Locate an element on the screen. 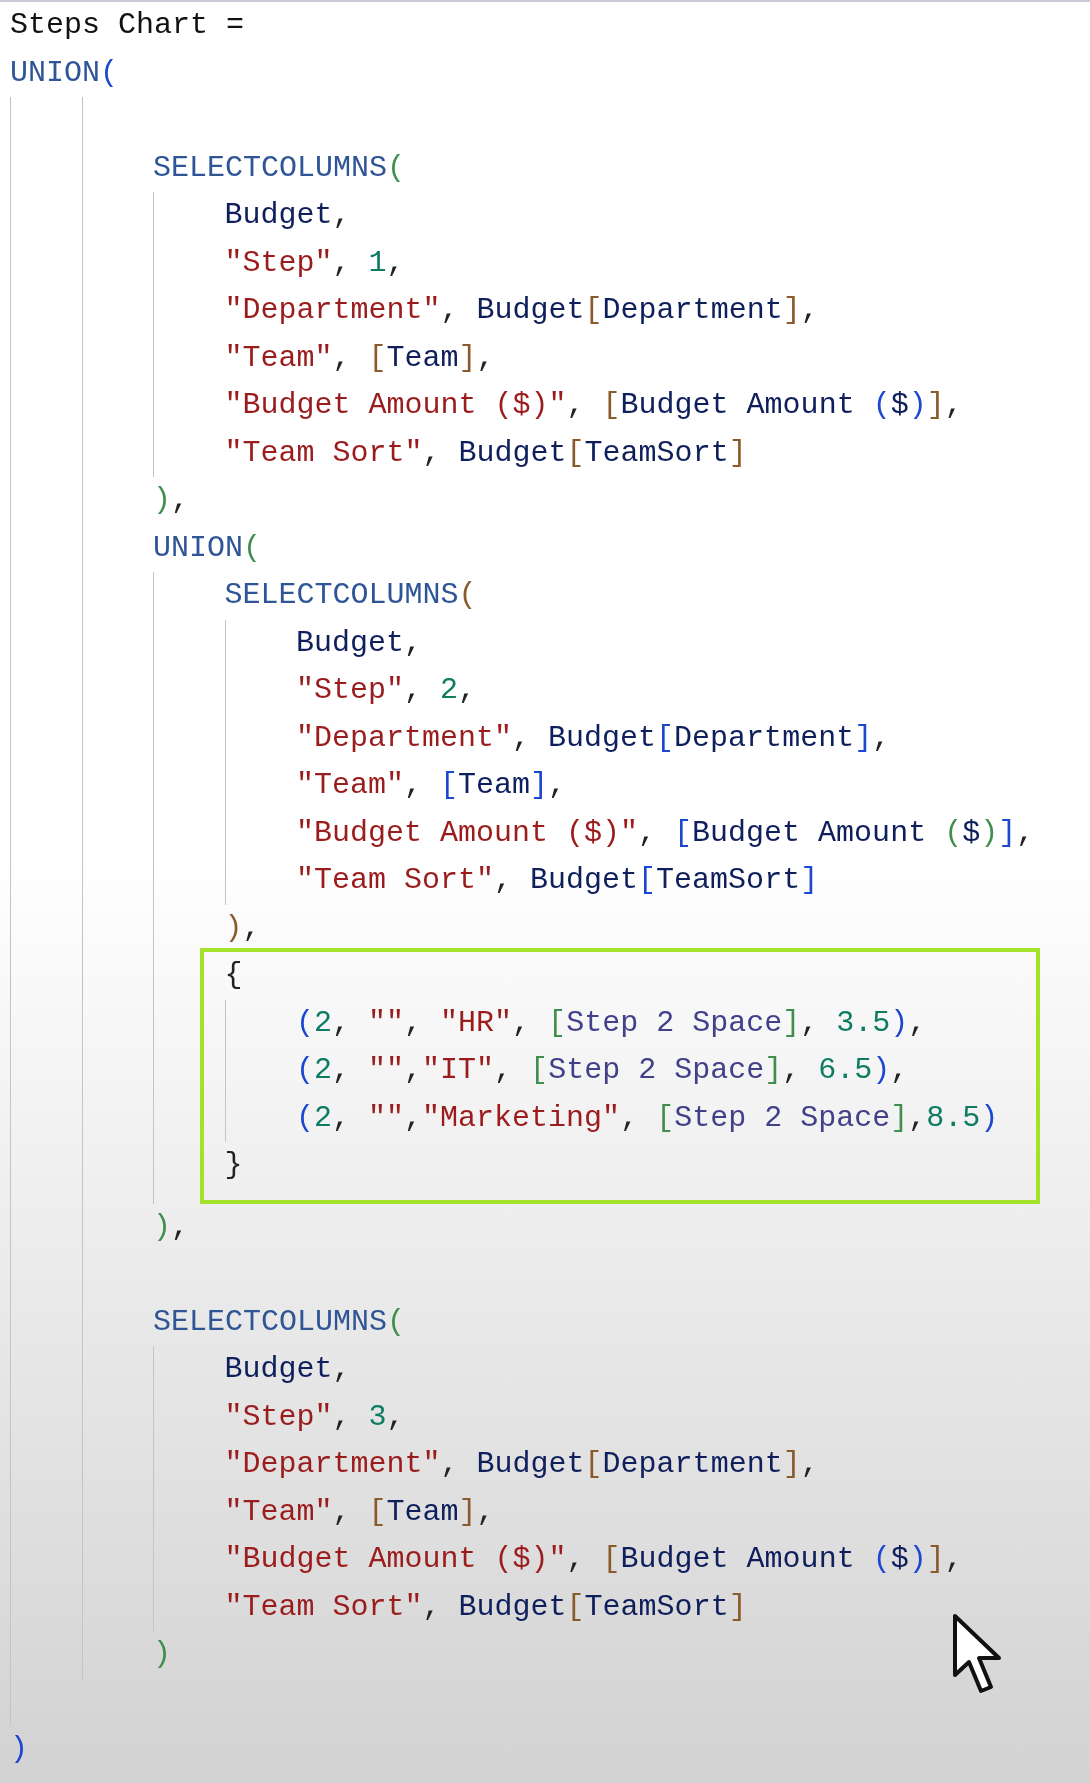 The height and width of the screenshot is (1783, 1090). code-line: "Step", 3, is located at coordinates (314, 1417).